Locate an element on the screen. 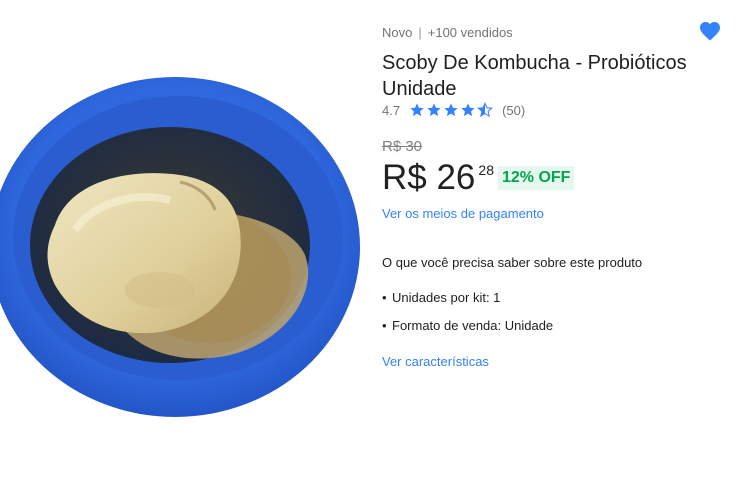  heart-icon is located at coordinates (710, 31).